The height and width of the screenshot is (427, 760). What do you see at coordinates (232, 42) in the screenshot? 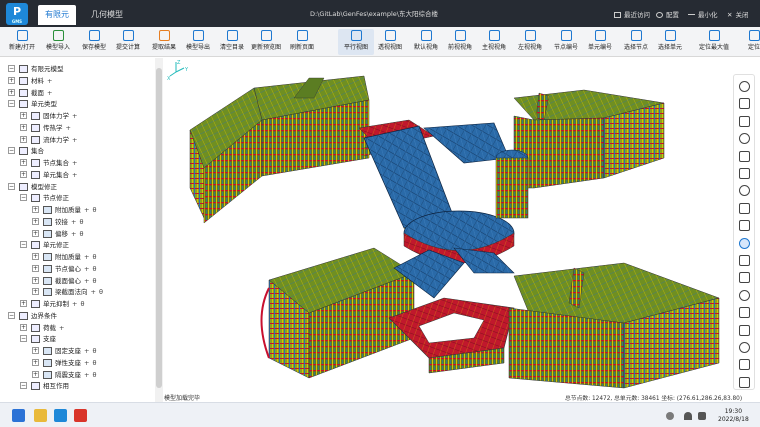
I see `ribbon-button-clear: 清空目录` at bounding box center [232, 42].